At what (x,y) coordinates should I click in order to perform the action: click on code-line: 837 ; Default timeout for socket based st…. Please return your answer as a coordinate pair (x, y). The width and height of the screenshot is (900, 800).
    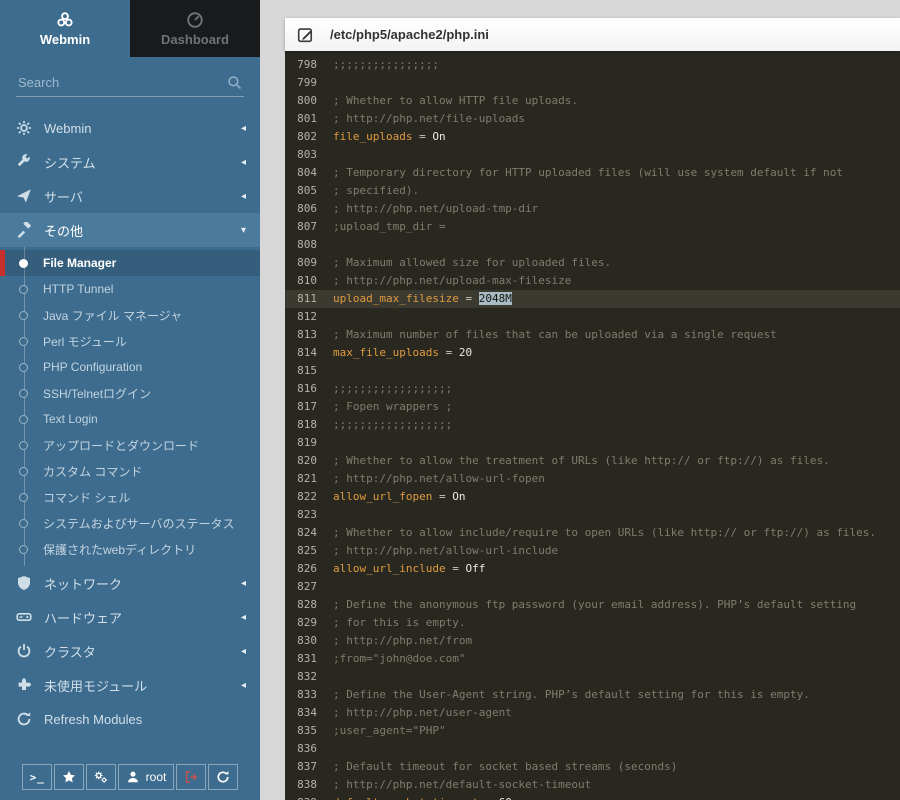
    Looking at the image, I should click on (592, 767).